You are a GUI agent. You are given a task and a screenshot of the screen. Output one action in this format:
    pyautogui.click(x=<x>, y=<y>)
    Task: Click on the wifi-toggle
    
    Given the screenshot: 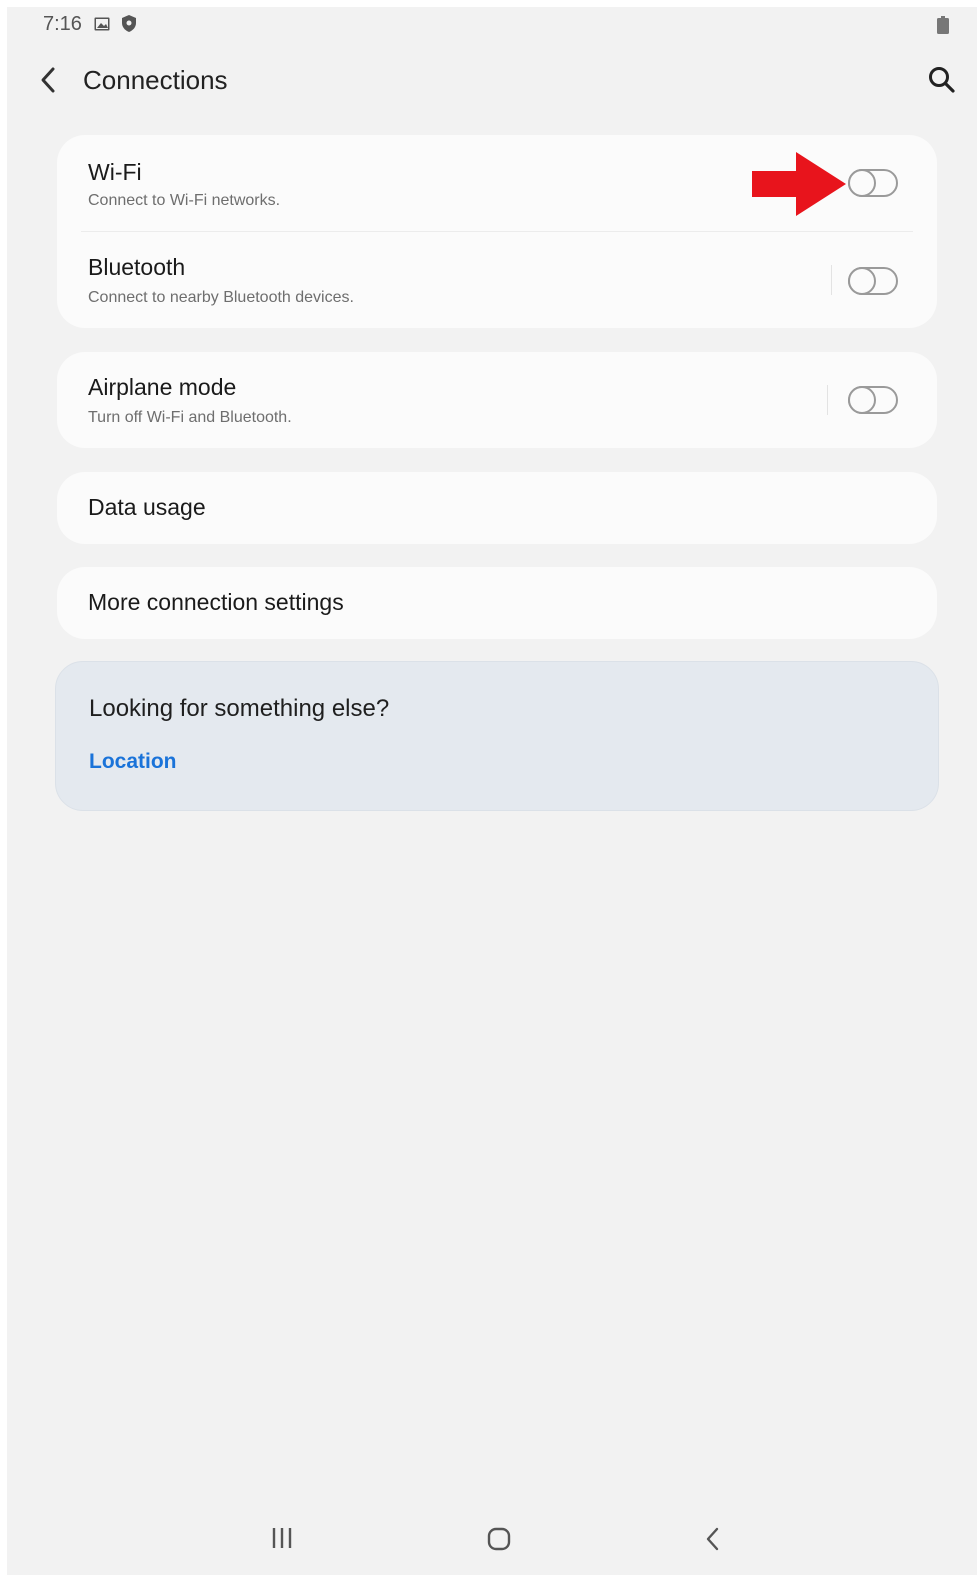 What is the action you would take?
    pyautogui.click(x=873, y=183)
    